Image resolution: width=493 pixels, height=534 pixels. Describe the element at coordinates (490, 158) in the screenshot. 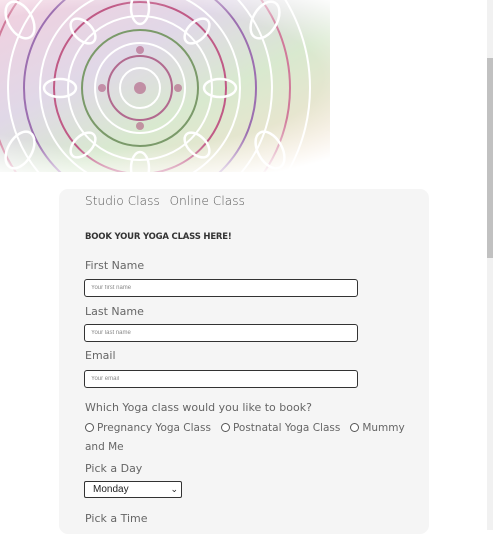

I see `scrollbar-thumb` at that location.